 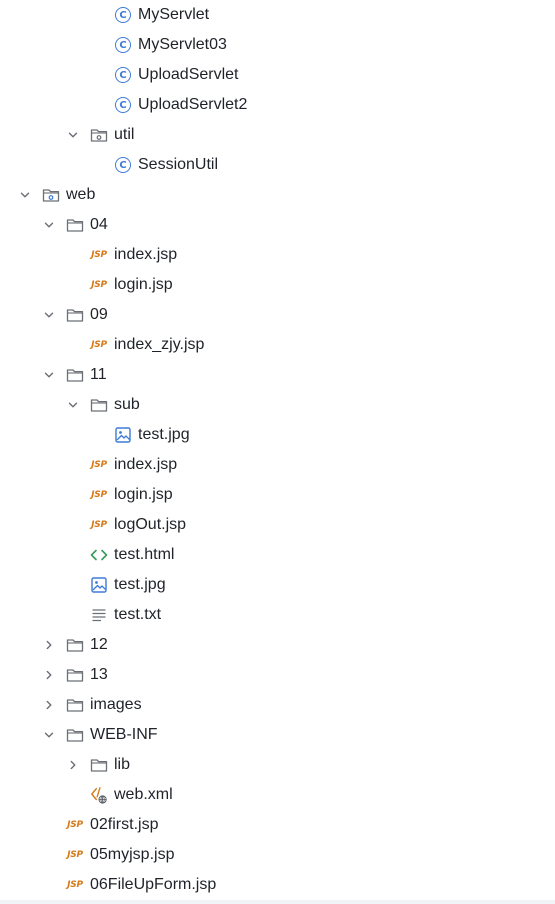 I want to click on tree-item-label: UploadServlet2, so click(x=193, y=104).